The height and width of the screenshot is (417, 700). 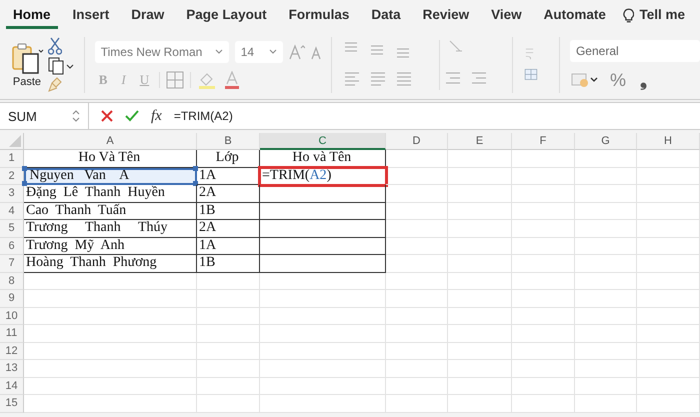 I want to click on row-header: 5, so click(x=12, y=229).